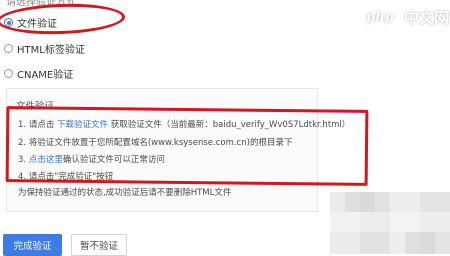  I want to click on php-logo-icon: php, so click(380, 17).